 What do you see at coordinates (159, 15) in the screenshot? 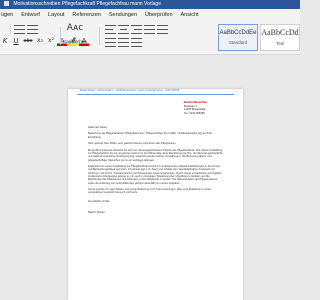
I see `tab-ueberpruefen: Überprüfen` at bounding box center [159, 15].